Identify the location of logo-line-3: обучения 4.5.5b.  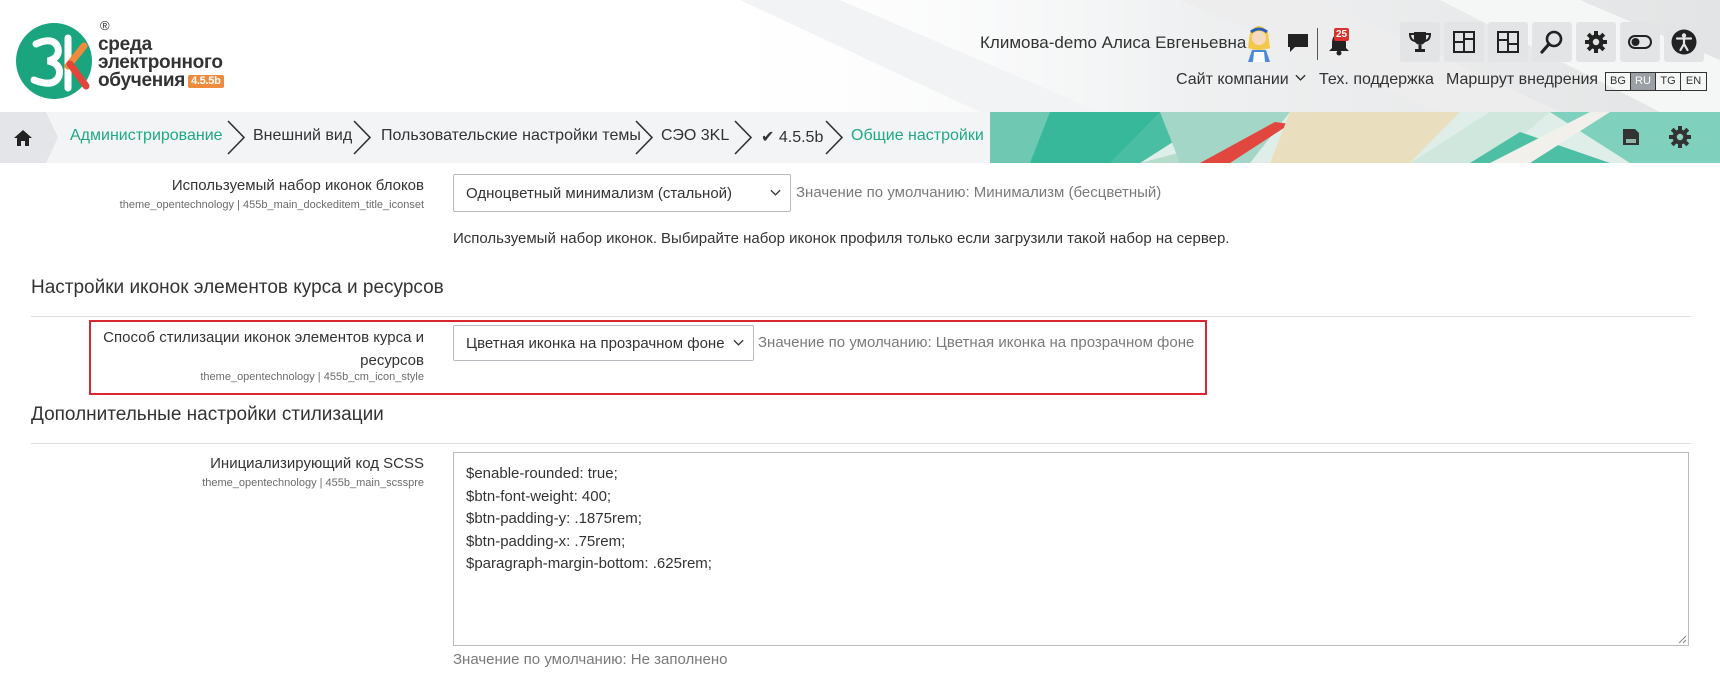
(161, 80).